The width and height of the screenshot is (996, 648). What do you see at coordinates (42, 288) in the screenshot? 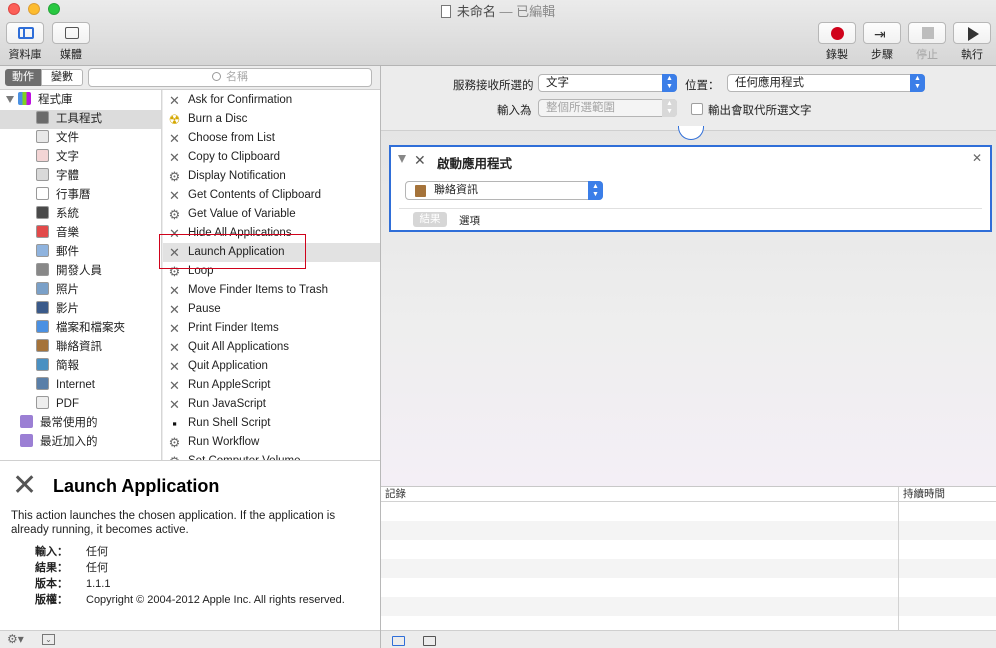
I see `photos-icon` at bounding box center [42, 288].